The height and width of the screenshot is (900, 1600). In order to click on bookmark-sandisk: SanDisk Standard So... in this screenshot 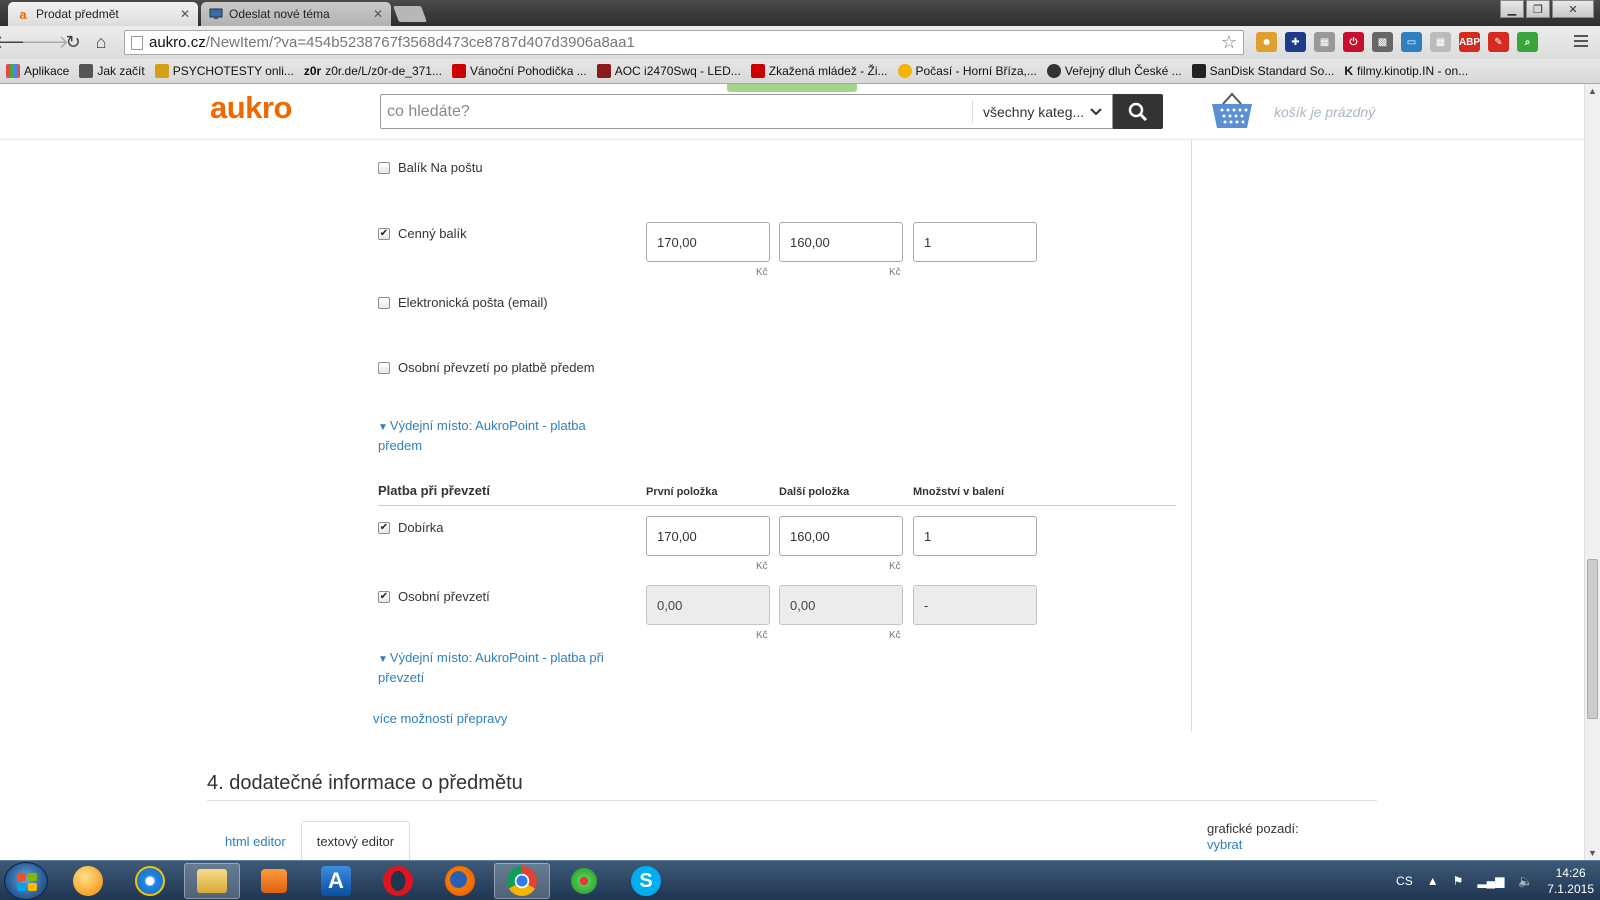, I will do `click(1262, 71)`.